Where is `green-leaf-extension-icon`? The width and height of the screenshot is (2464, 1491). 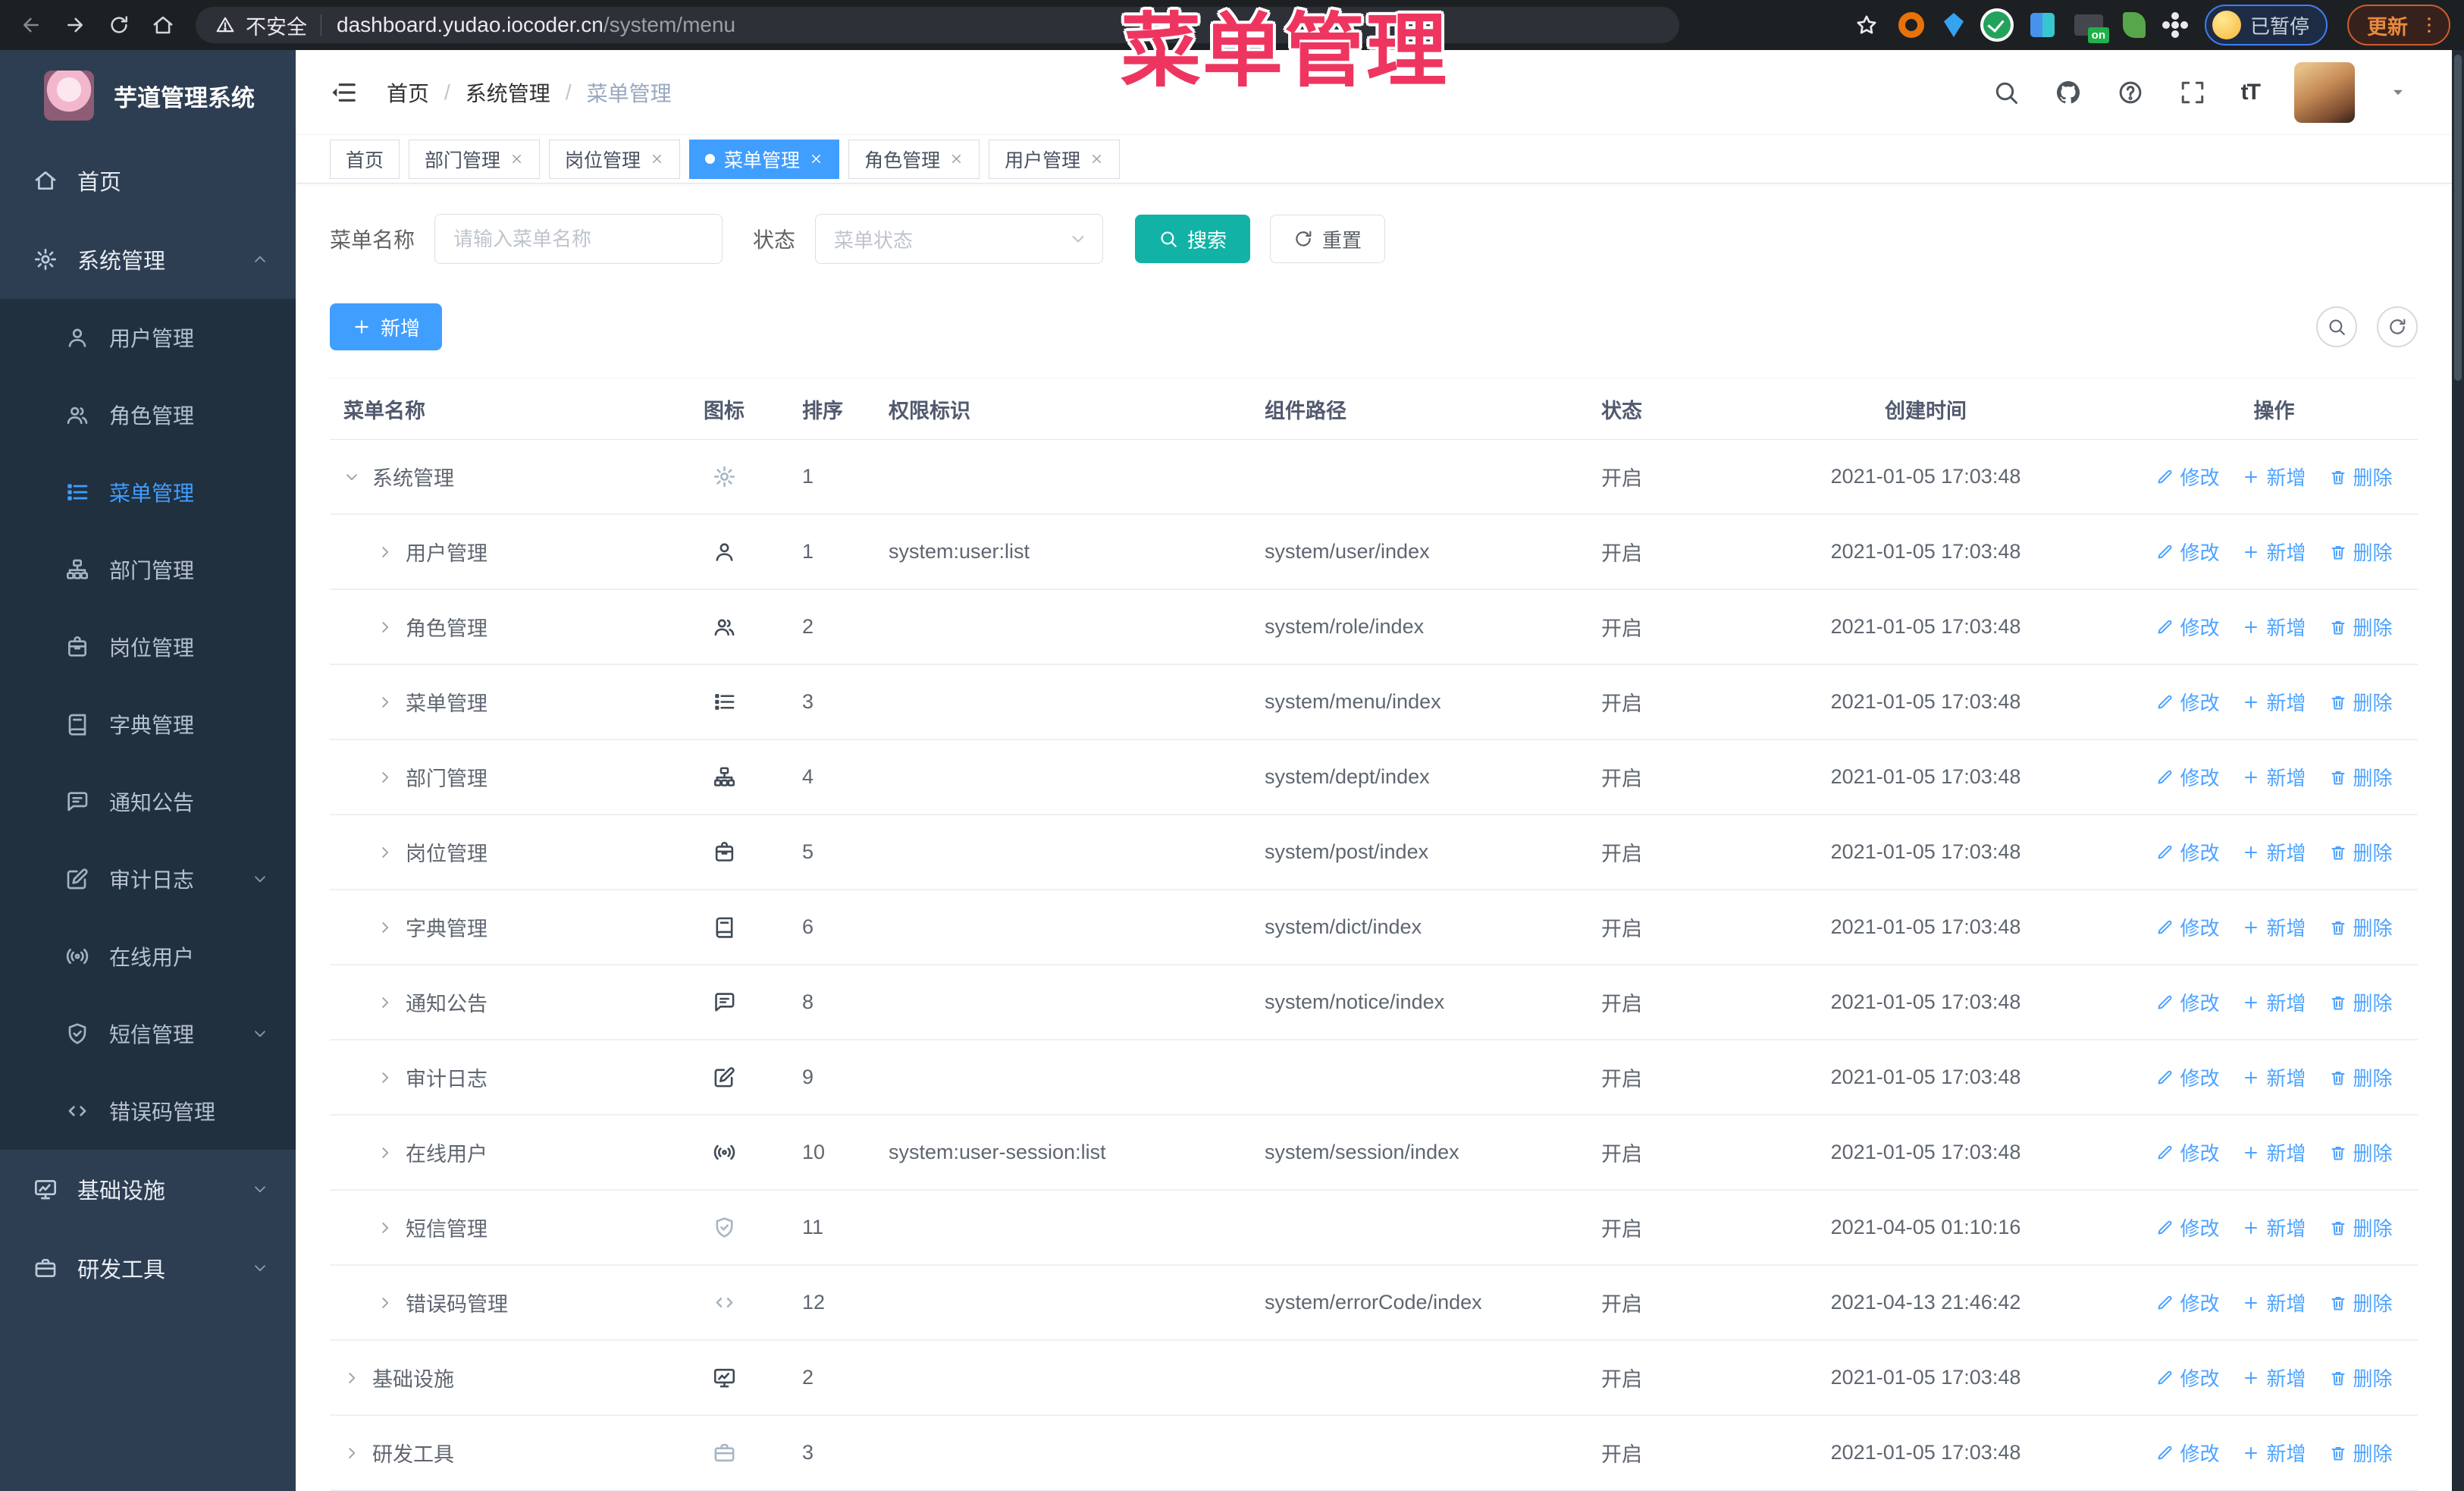
green-leaf-extension-icon is located at coordinates (2134, 25).